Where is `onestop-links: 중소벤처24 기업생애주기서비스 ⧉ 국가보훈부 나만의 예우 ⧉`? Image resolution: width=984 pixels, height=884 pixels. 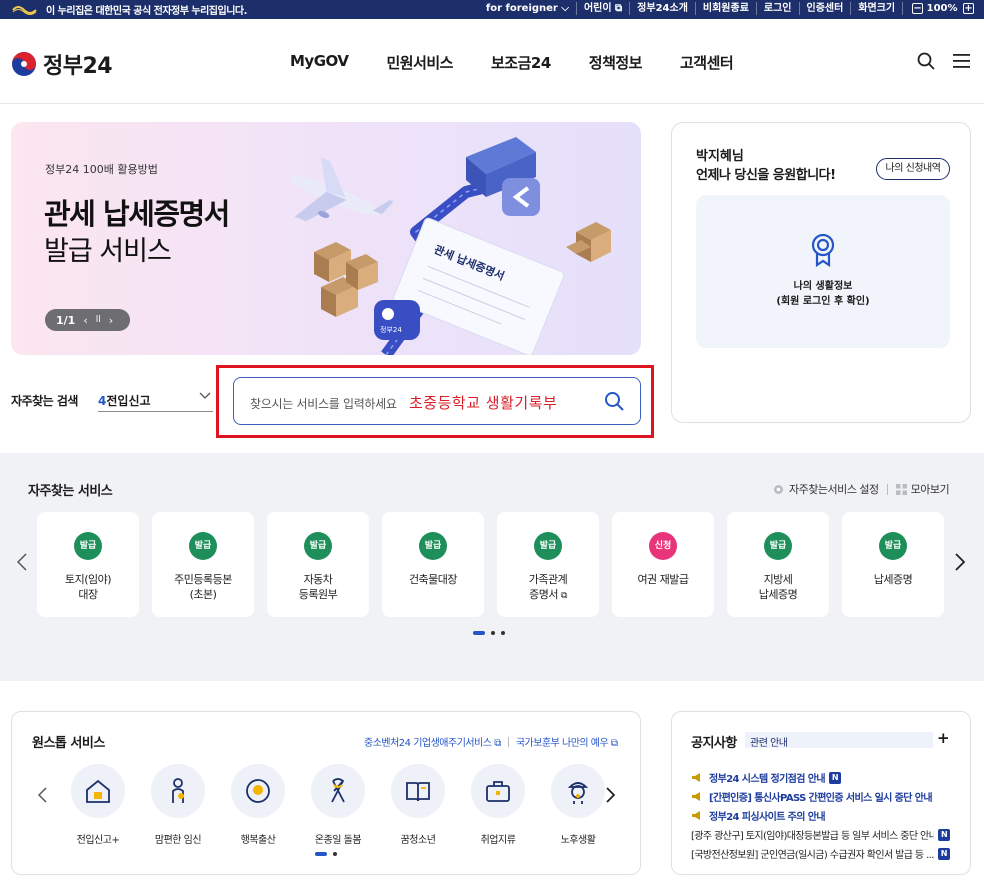 onestop-links: 중소벤처24 기업생애주기서비스 ⧉ 국가보훈부 나만의 예우 ⧉ is located at coordinates (491, 741).